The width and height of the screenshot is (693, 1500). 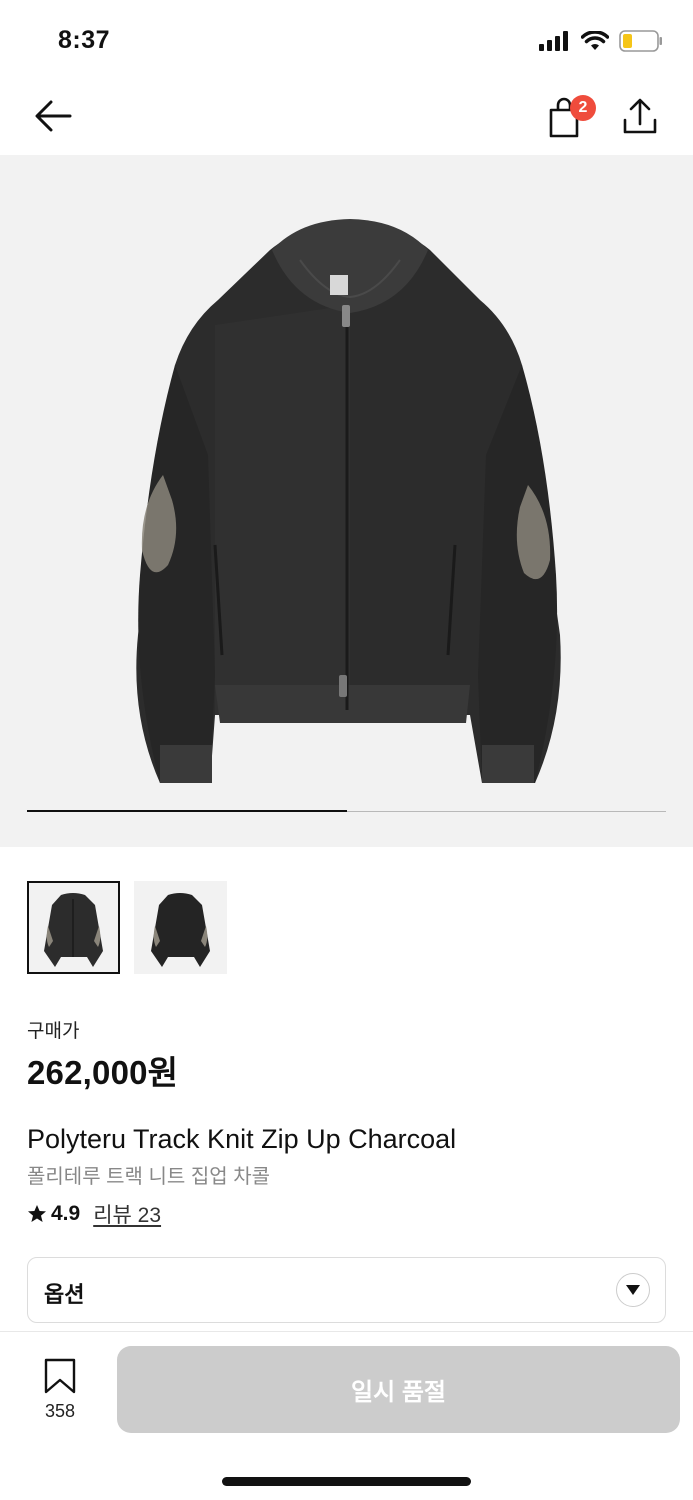 What do you see at coordinates (242, 1139) in the screenshot?
I see `product-name-english: Polyteru Track Knit Zip Up Charcoal` at bounding box center [242, 1139].